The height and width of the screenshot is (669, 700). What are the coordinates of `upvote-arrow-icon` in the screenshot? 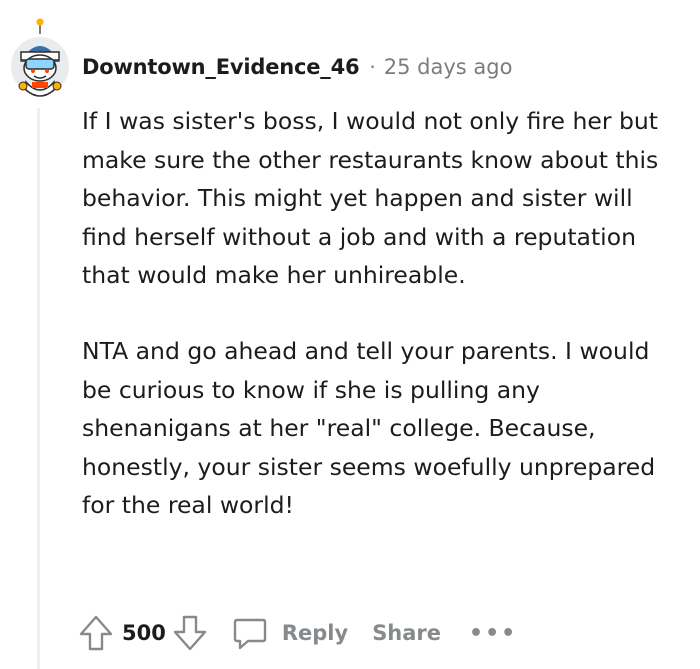 It's located at (96, 633).